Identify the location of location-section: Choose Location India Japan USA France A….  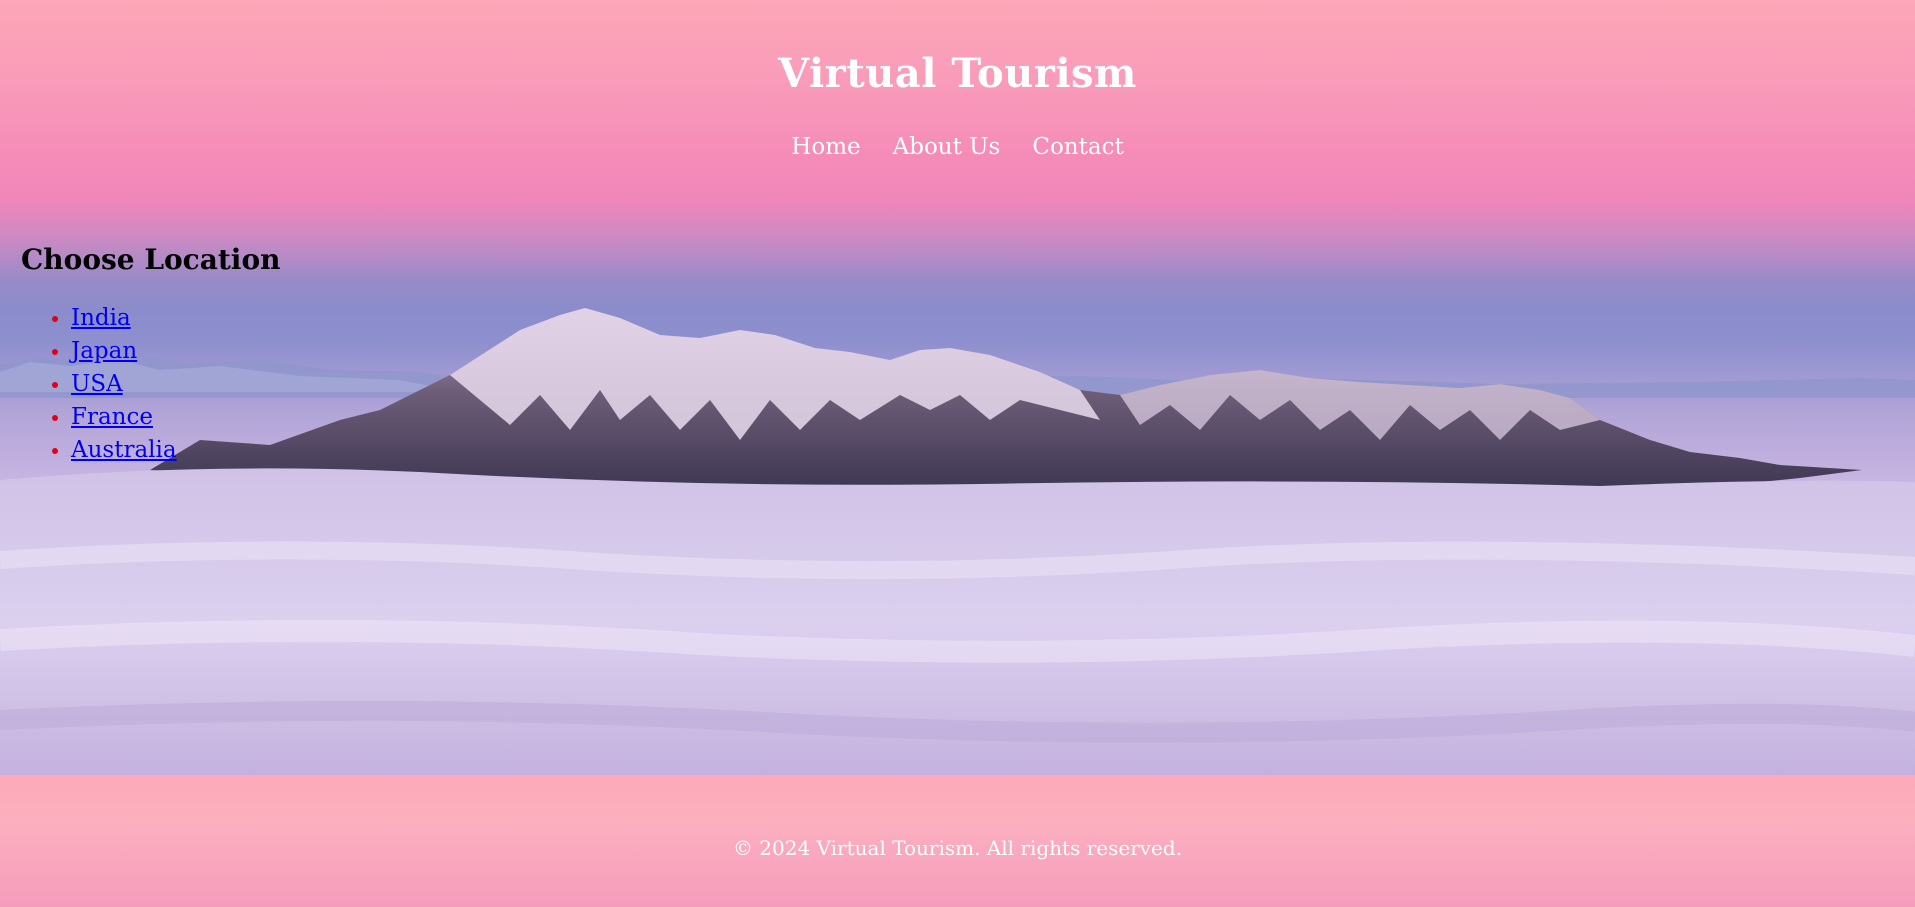
(150, 355).